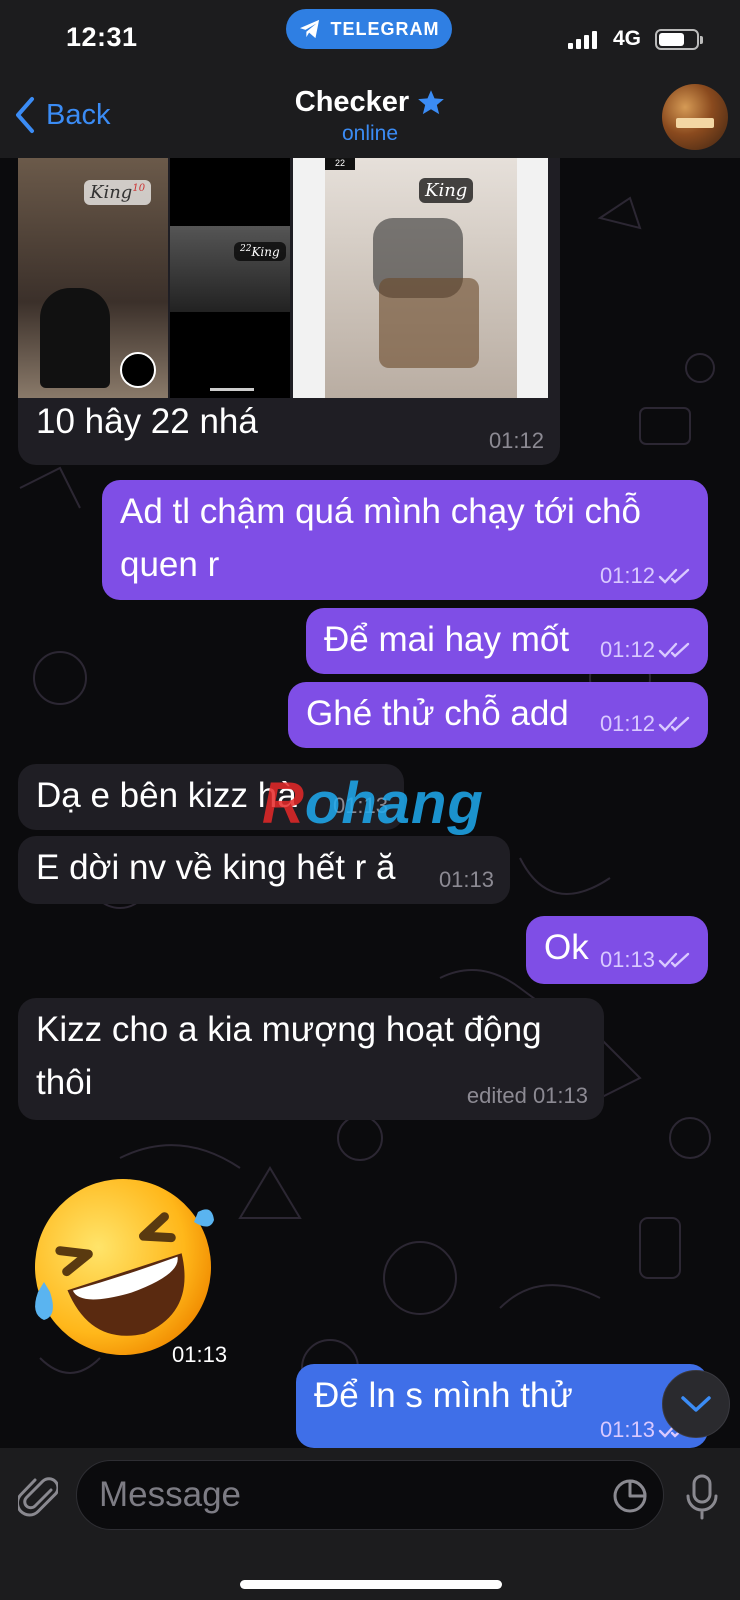 The height and width of the screenshot is (1600, 740). What do you see at coordinates (123, 1267) in the screenshot?
I see `rolling-on-floor-laughing-emoji` at bounding box center [123, 1267].